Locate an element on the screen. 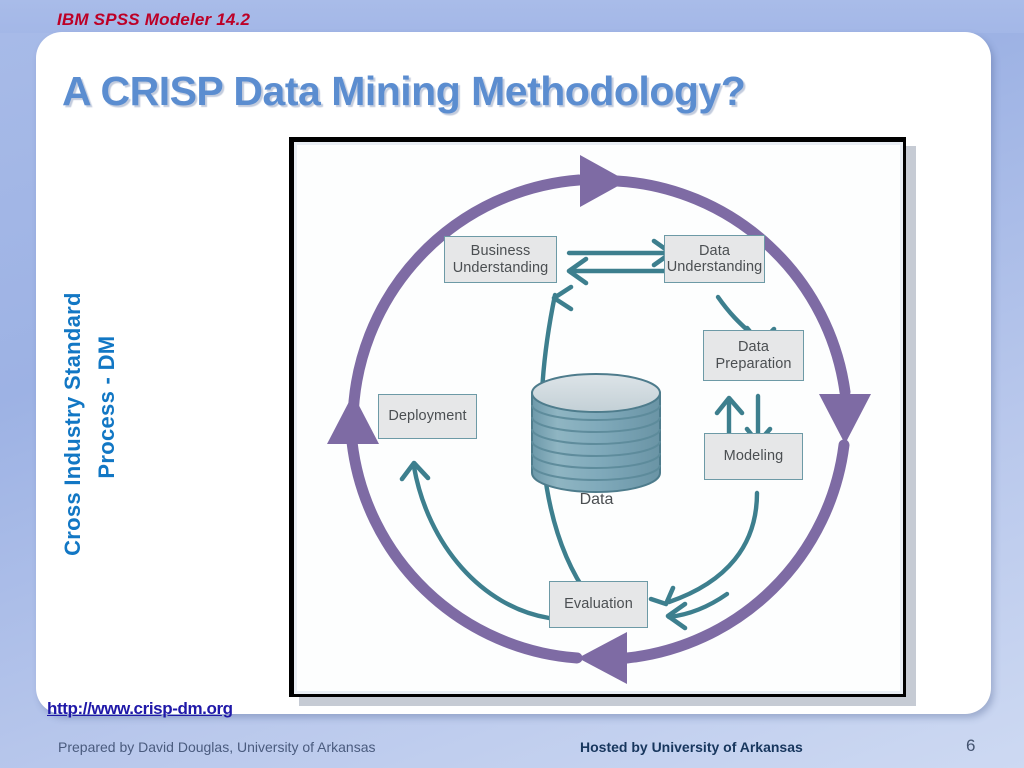  side-caption-line-2: Process - DM is located at coordinates (106, 407).